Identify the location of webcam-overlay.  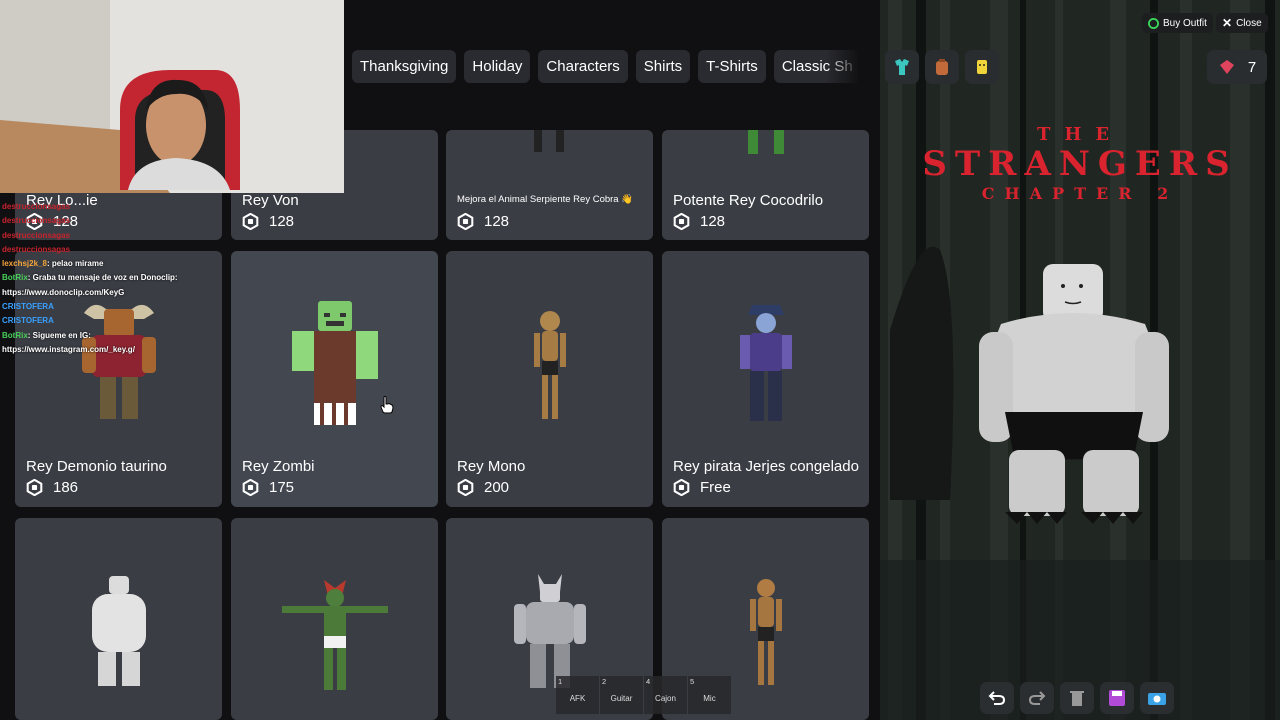
(172, 96).